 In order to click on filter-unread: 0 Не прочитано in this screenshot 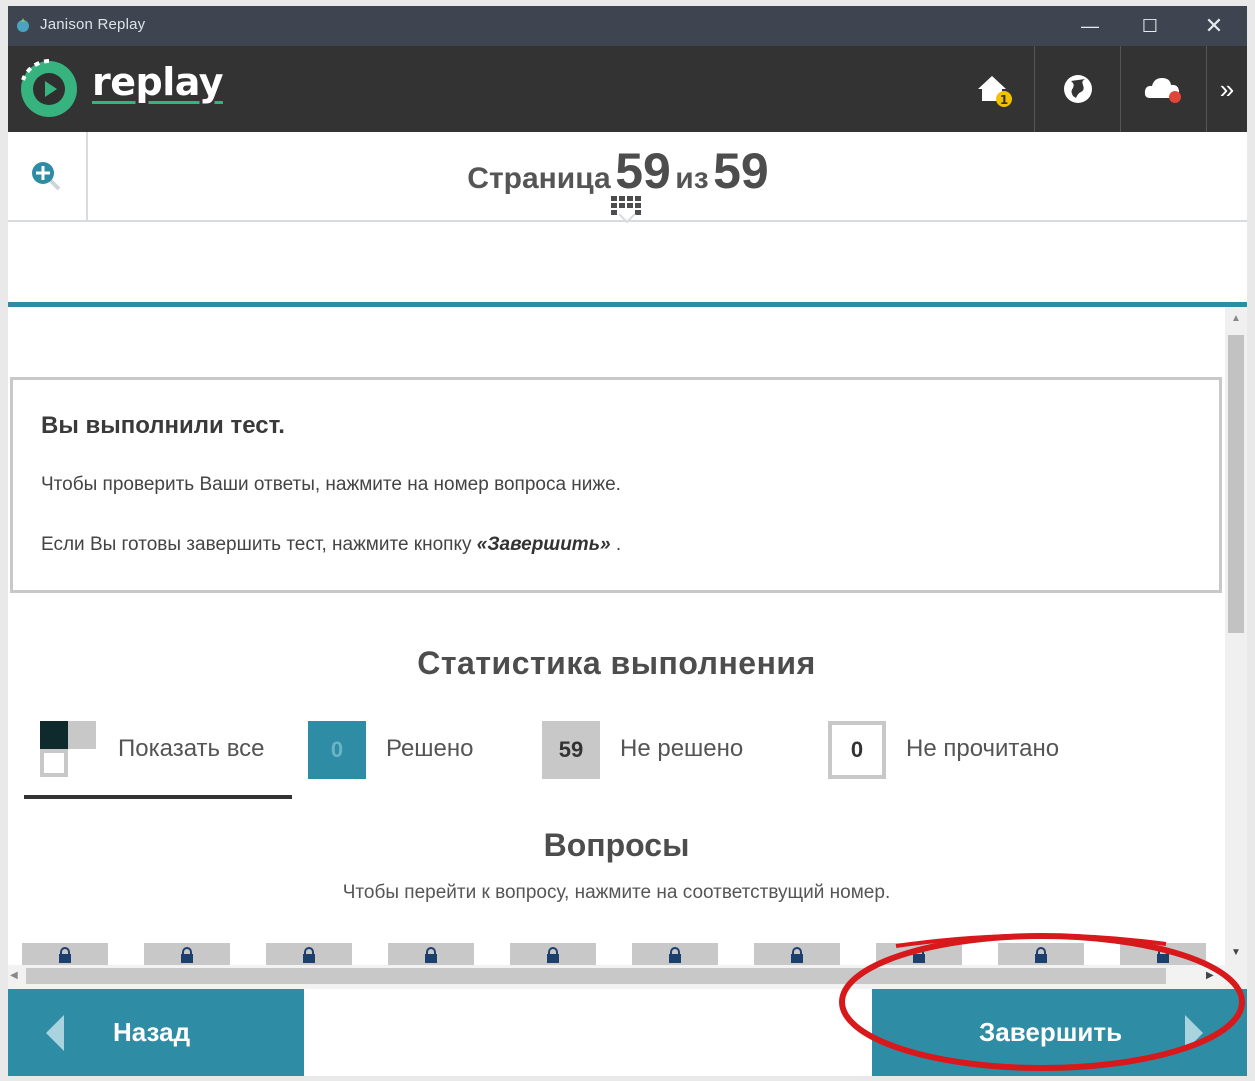, I will do `click(976, 760)`.